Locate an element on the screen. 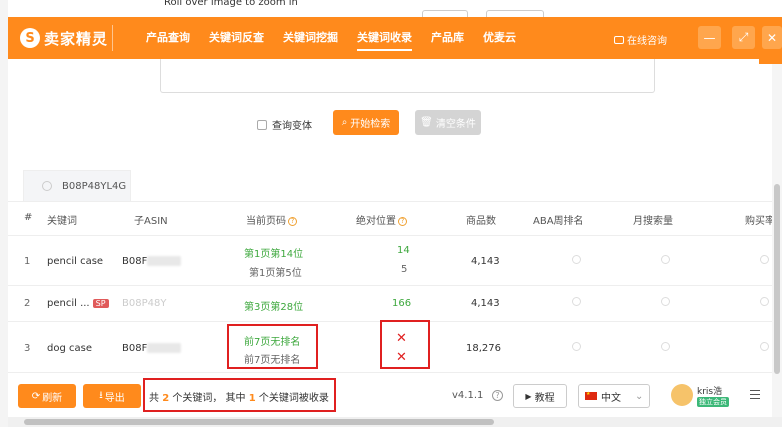 The width and height of the screenshot is (782, 427). refresh-button: ⟳ 刷新 is located at coordinates (47, 396).